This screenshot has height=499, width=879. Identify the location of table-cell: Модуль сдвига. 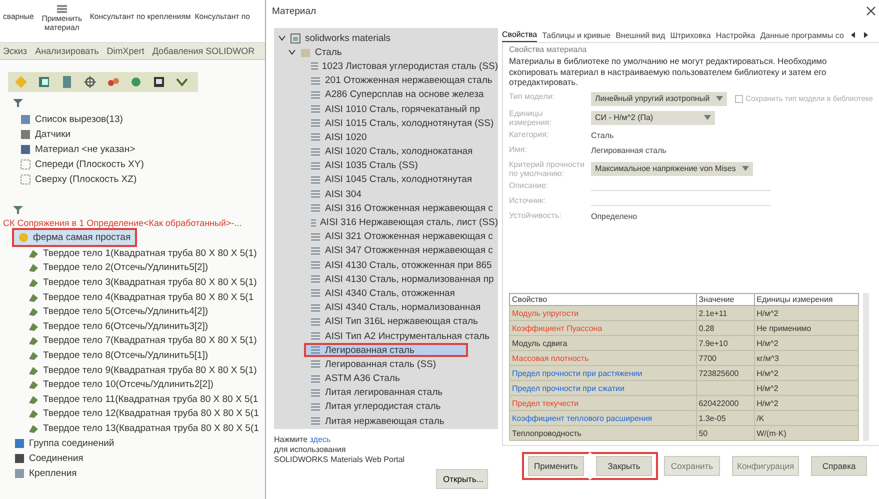
(603, 343).